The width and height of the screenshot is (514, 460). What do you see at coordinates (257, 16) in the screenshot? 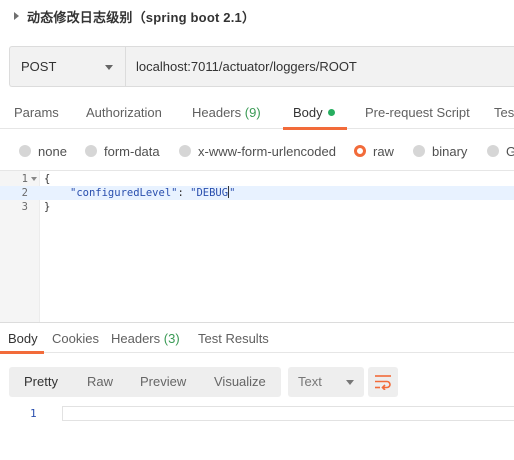
I see `request-title-bar: 动态修改日志级别（spring boot 2.1）` at bounding box center [257, 16].